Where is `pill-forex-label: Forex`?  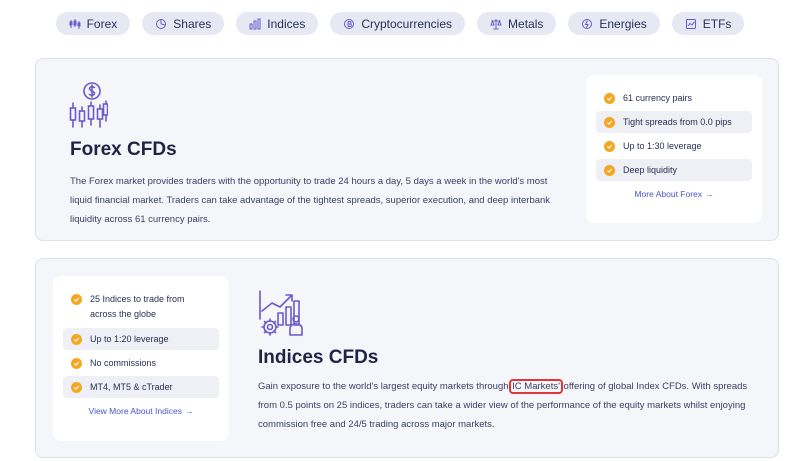 pill-forex-label: Forex is located at coordinates (102, 23).